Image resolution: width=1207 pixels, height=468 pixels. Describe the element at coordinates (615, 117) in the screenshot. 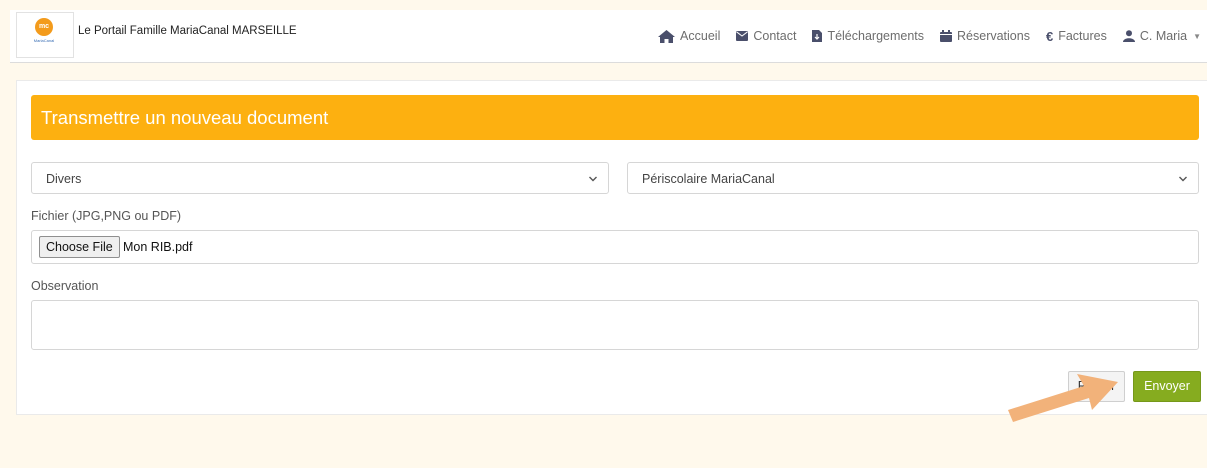

I see `panel-header: Transmettre un nouveau document` at that location.